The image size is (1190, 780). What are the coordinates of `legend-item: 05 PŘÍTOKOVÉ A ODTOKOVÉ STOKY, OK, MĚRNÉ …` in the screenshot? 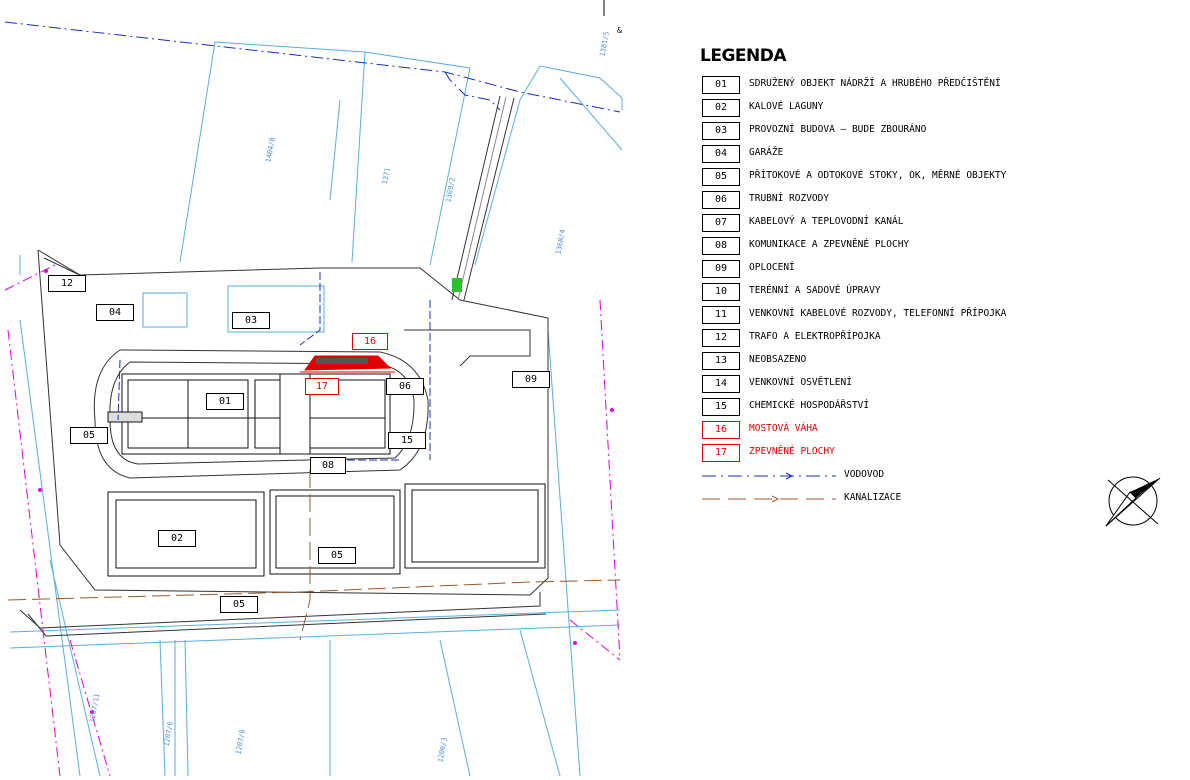 It's located at (890, 179).